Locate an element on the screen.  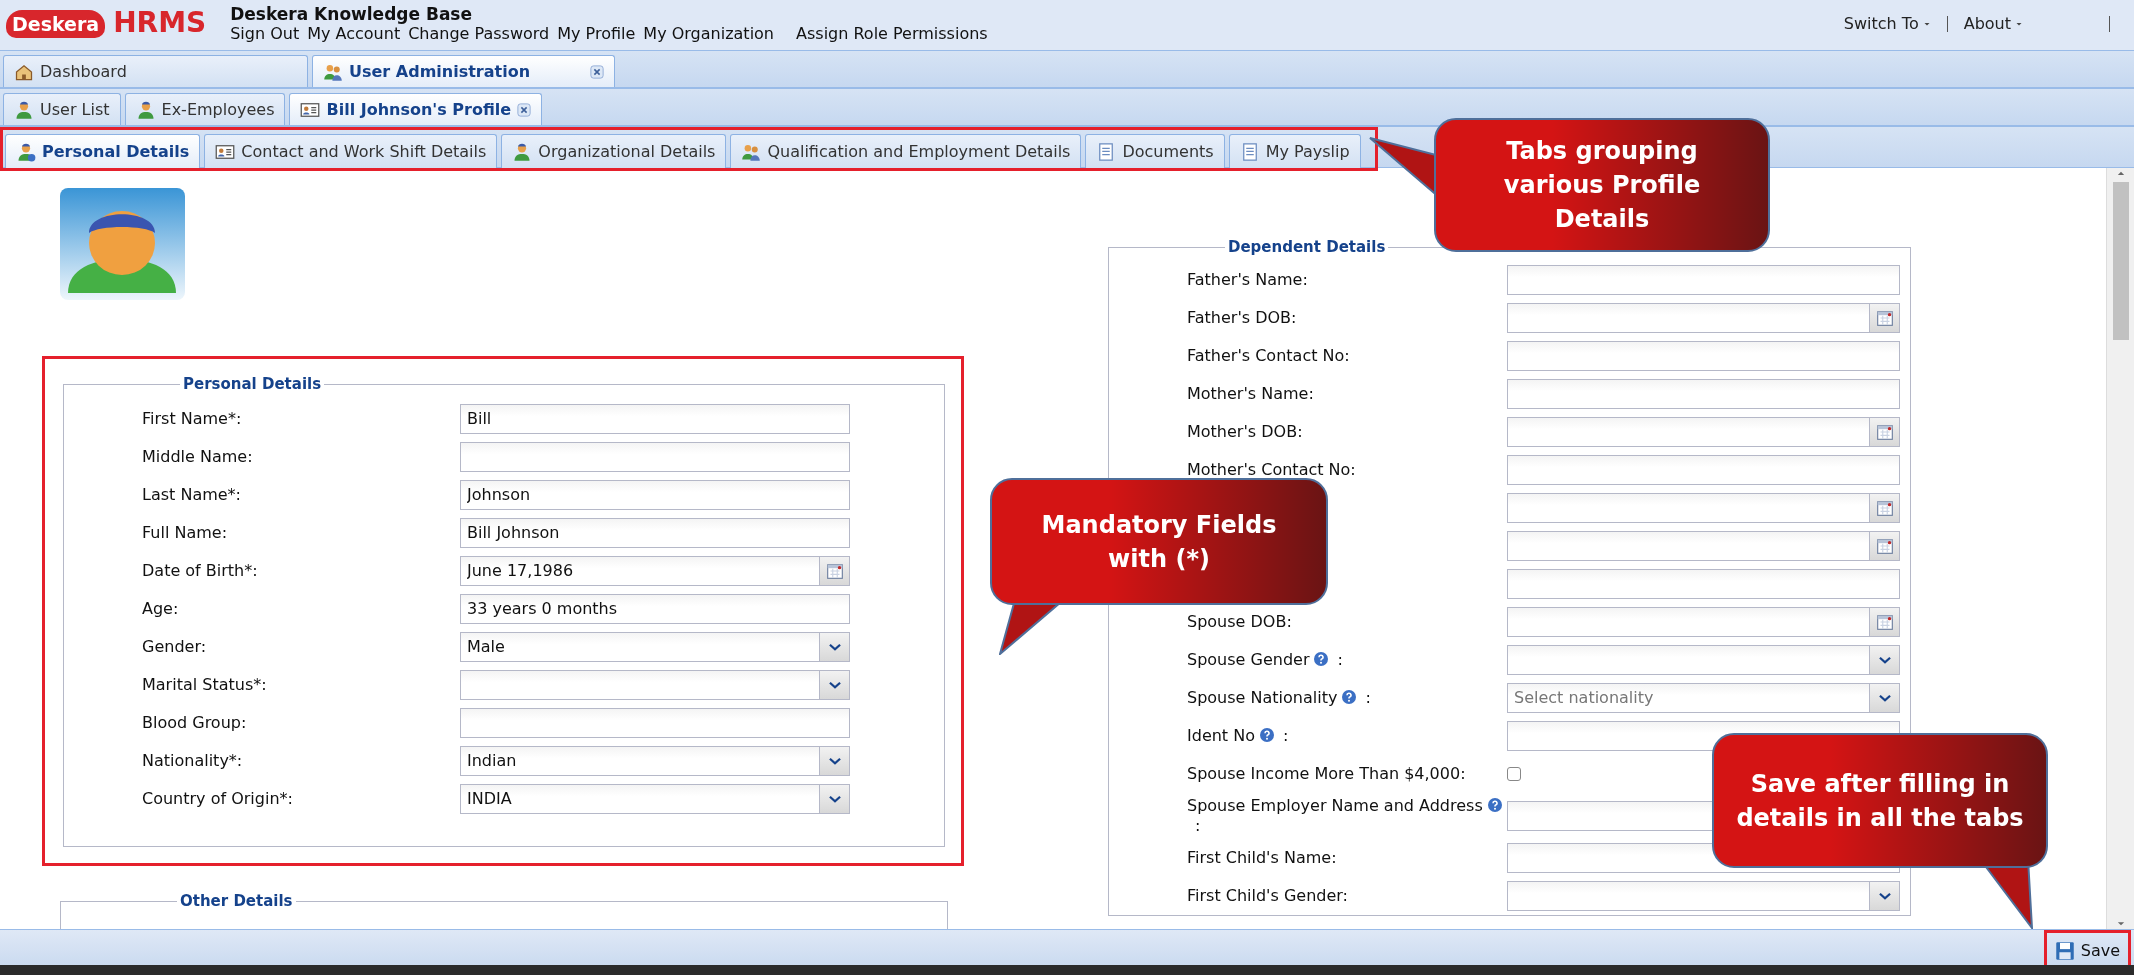
tab: User List is located at coordinates (62, 109).